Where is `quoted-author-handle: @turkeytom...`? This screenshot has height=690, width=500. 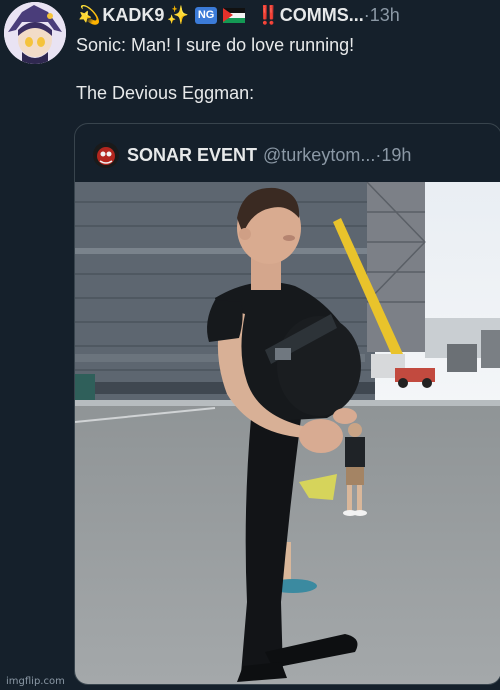 quoted-author-handle: @turkeytom... is located at coordinates (319, 155).